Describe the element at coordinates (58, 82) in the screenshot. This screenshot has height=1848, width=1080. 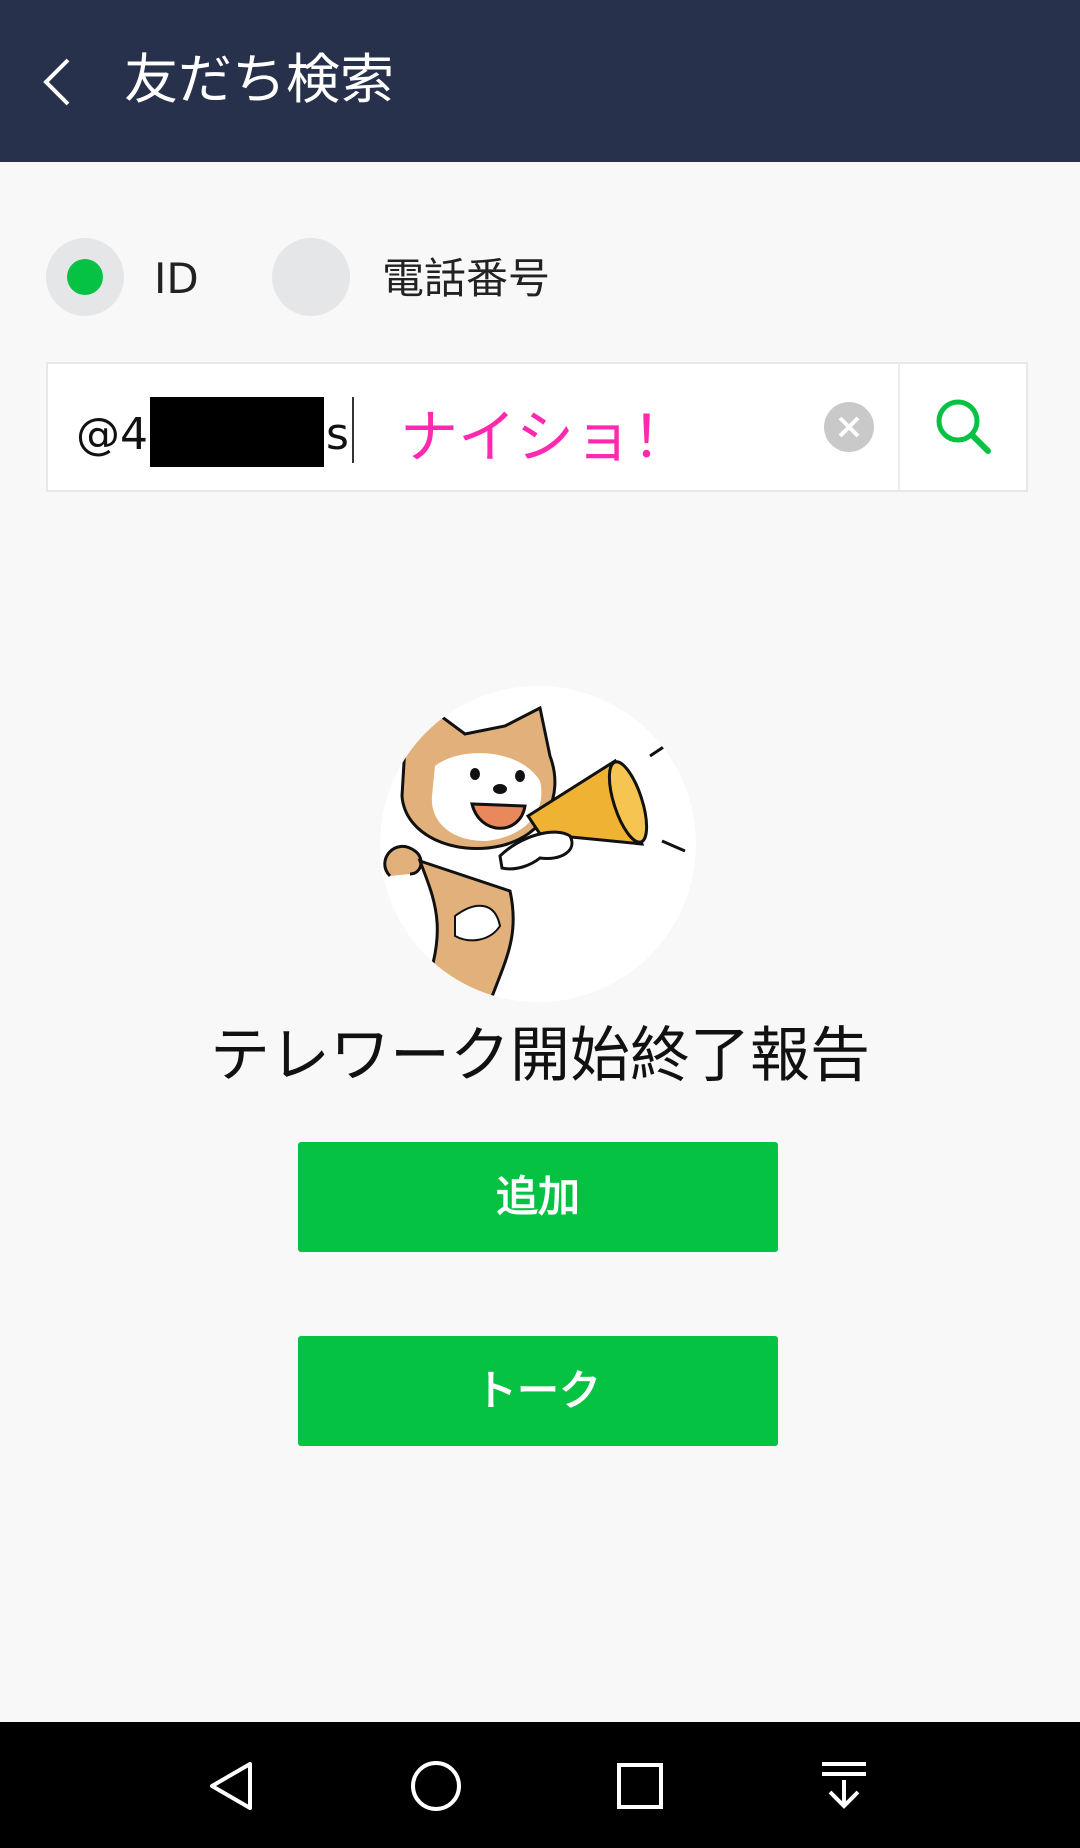
I see `back-arrow-icon` at that location.